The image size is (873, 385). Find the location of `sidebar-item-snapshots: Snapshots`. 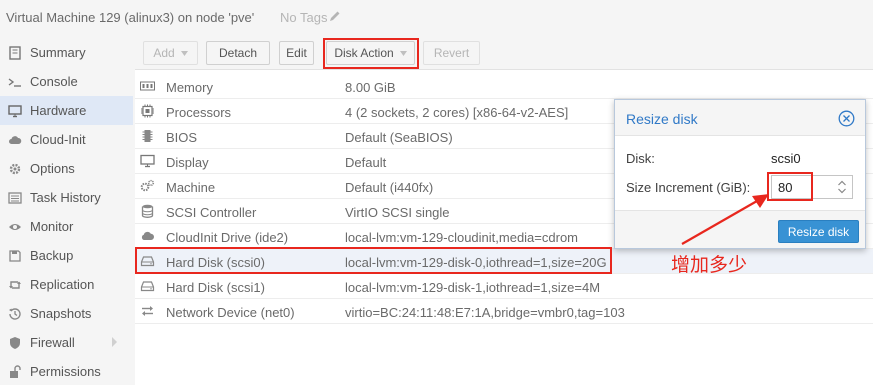

sidebar-item-snapshots: Snapshots is located at coordinates (66, 313).